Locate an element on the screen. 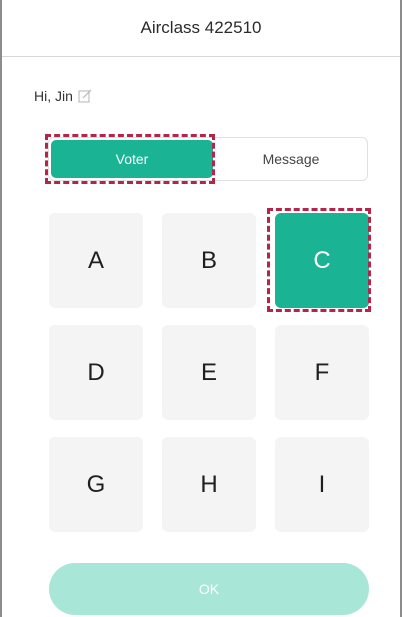 The image size is (402, 617). answer-key-d: D is located at coordinates (96, 372).